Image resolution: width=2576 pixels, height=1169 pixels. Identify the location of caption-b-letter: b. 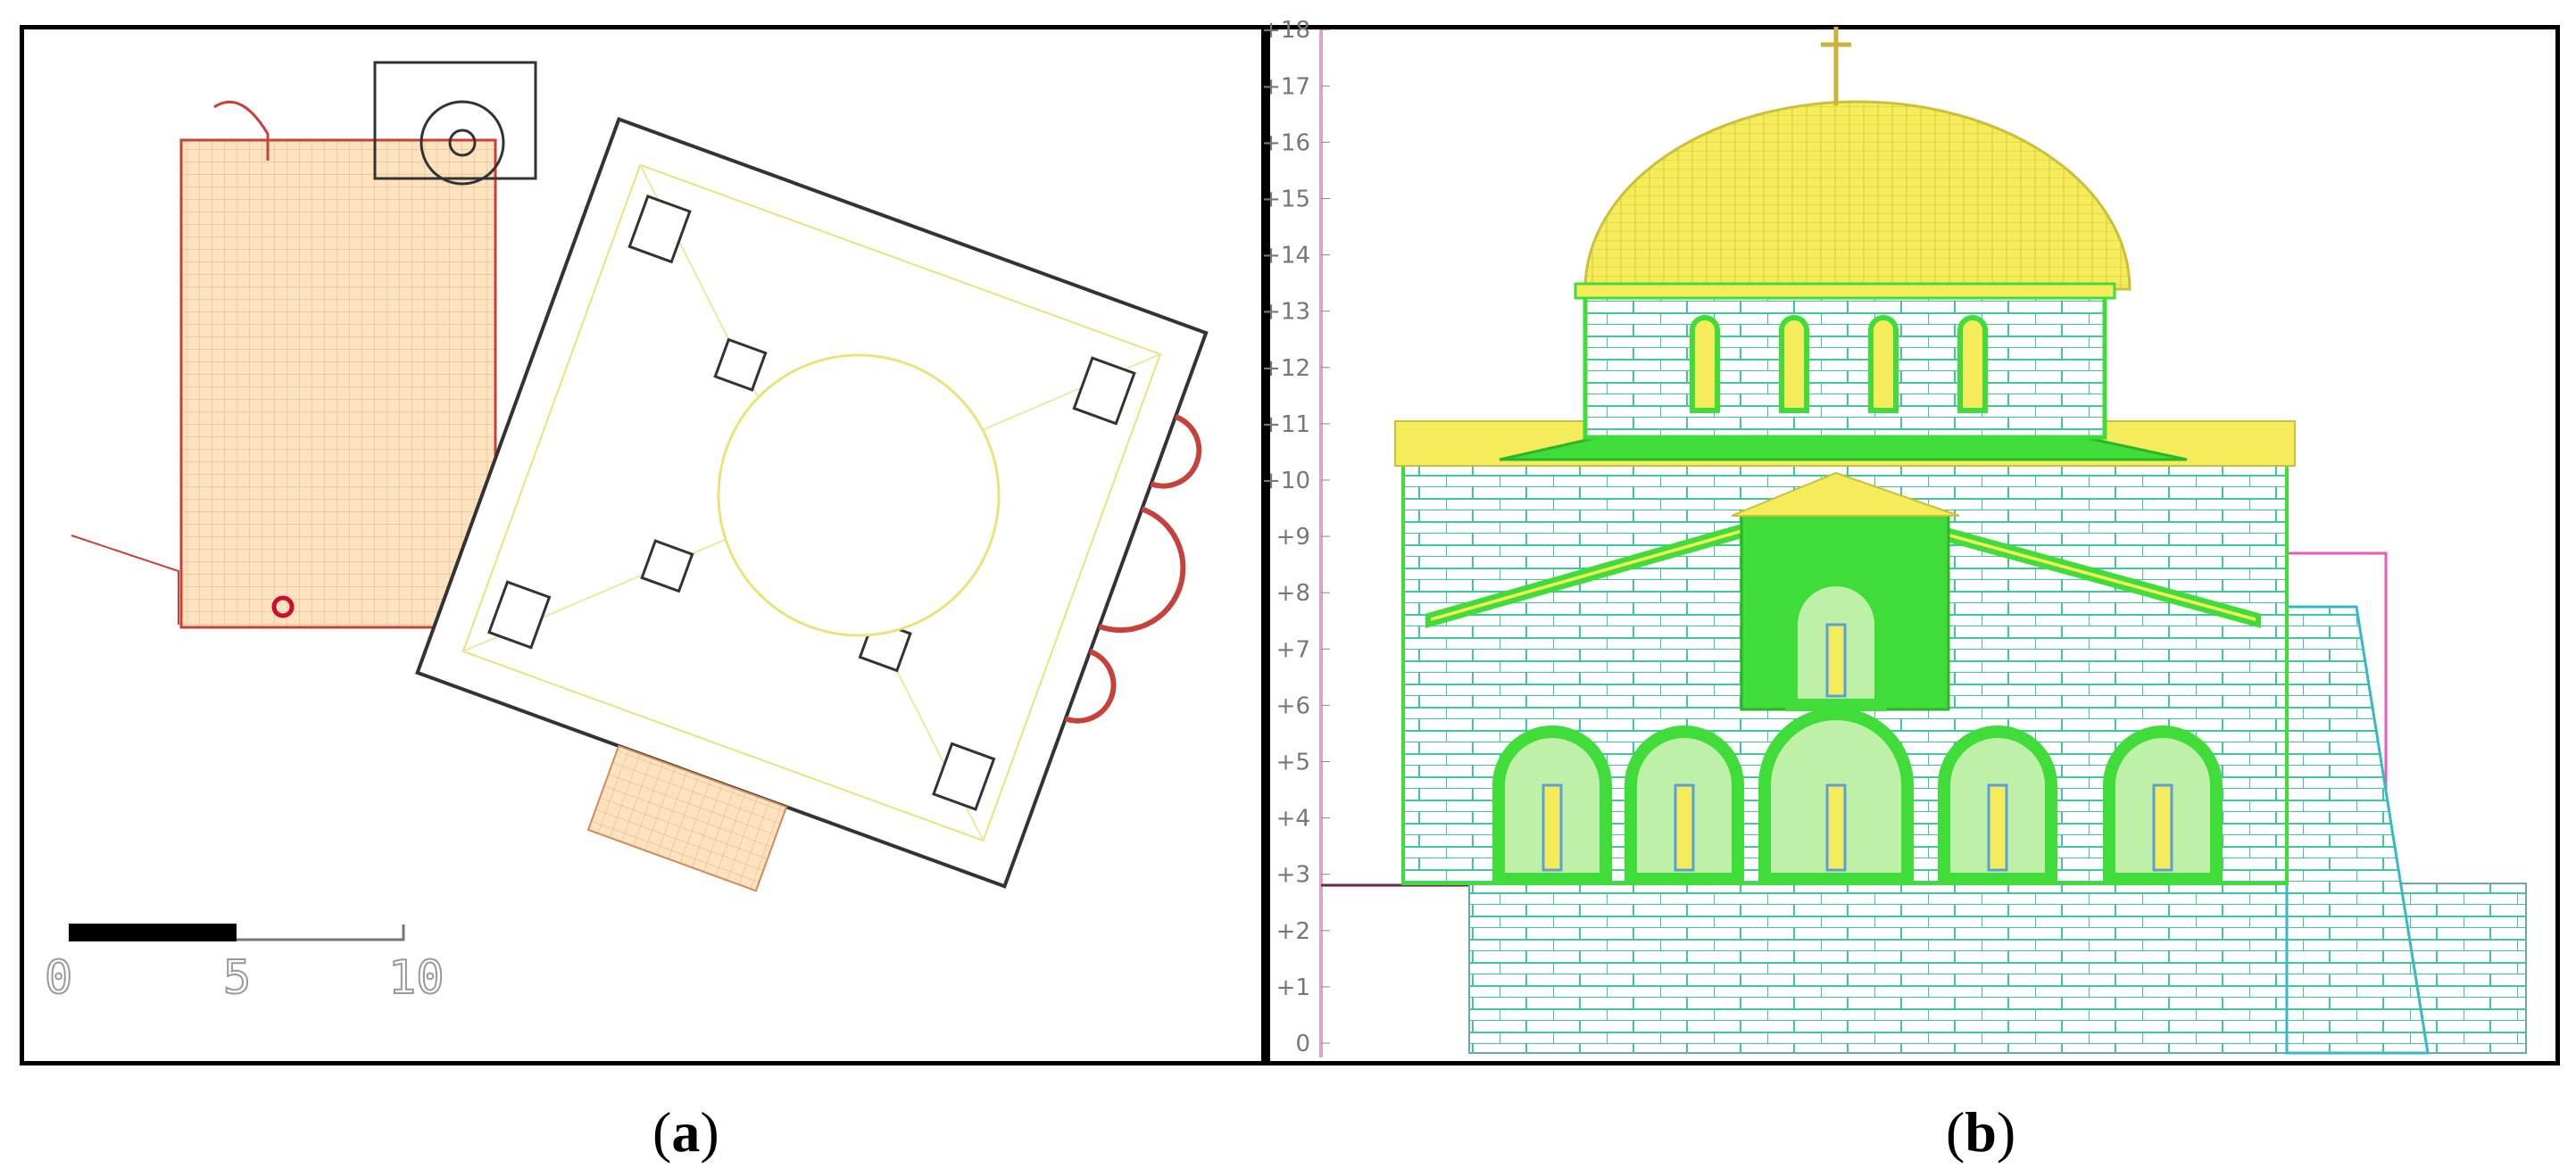
(1981, 1132).